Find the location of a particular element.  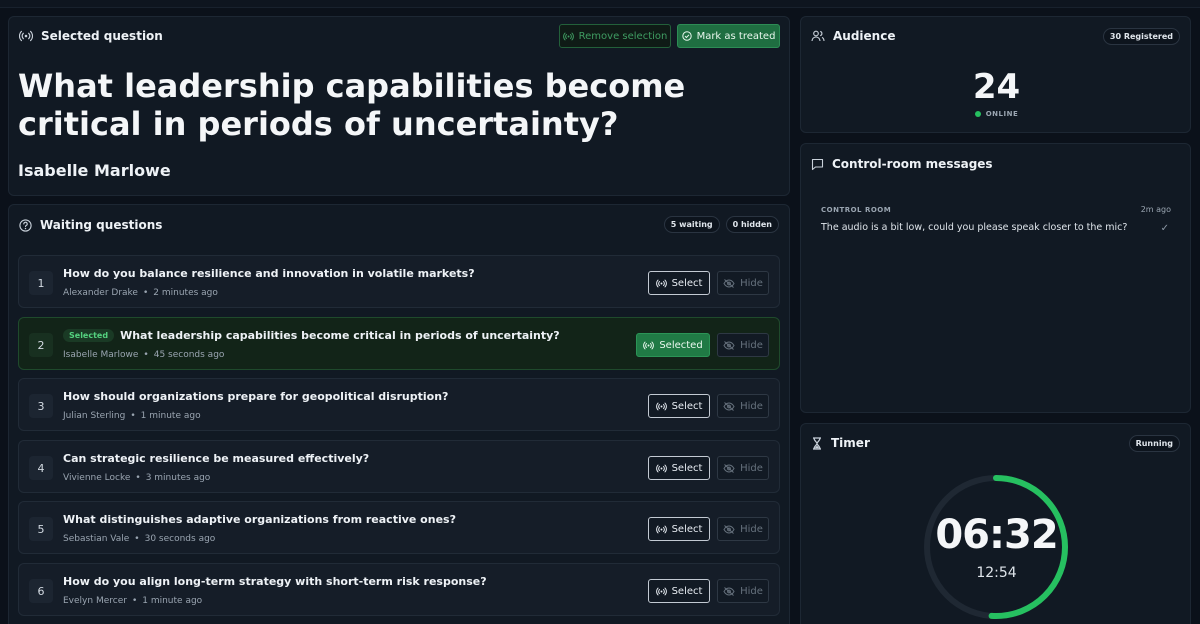

waiting-questions-title: Waiting questions is located at coordinates (101, 225).